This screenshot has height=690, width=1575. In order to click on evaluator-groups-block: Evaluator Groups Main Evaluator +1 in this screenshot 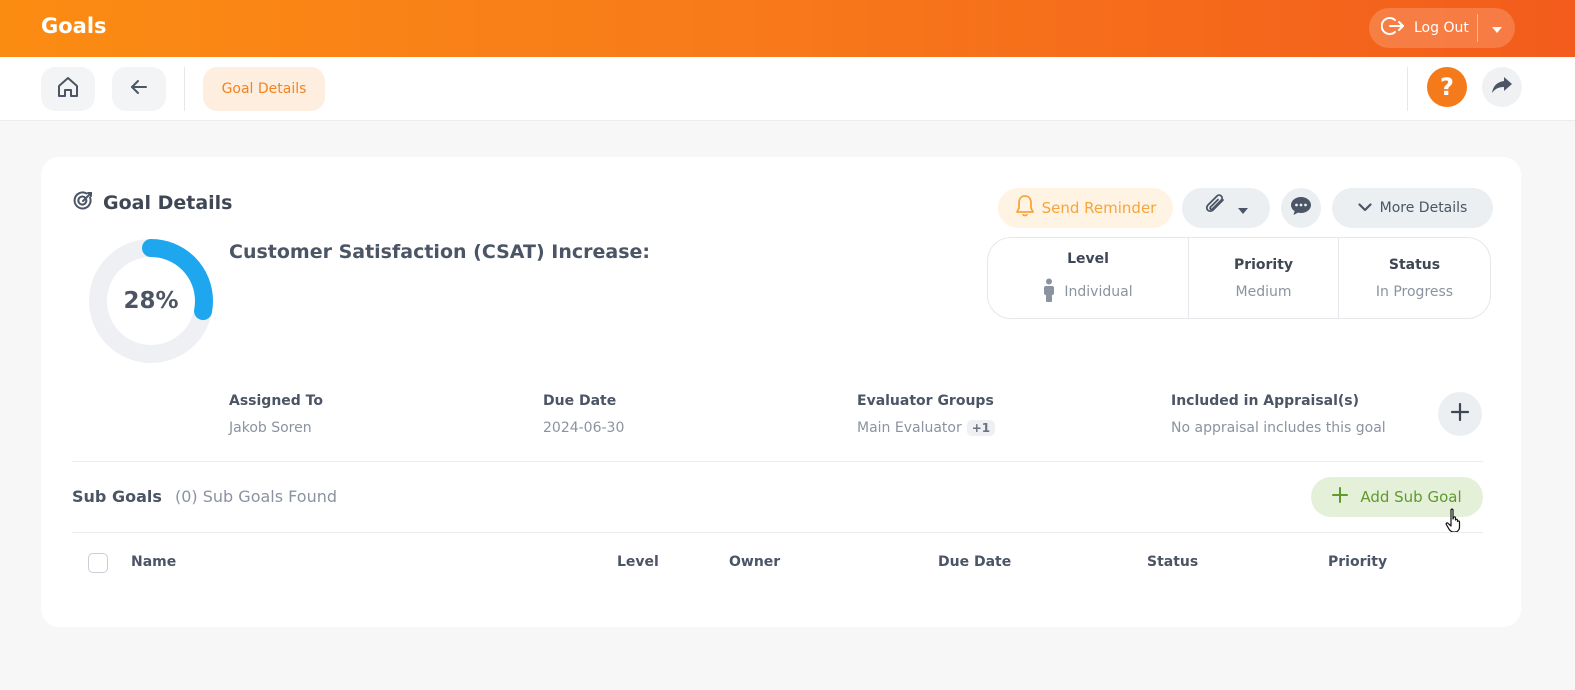, I will do `click(926, 414)`.